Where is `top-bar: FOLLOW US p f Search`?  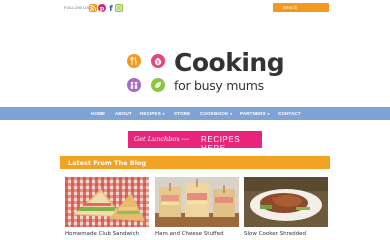
top-bar: FOLLOW US p f Search is located at coordinates (195, 10).